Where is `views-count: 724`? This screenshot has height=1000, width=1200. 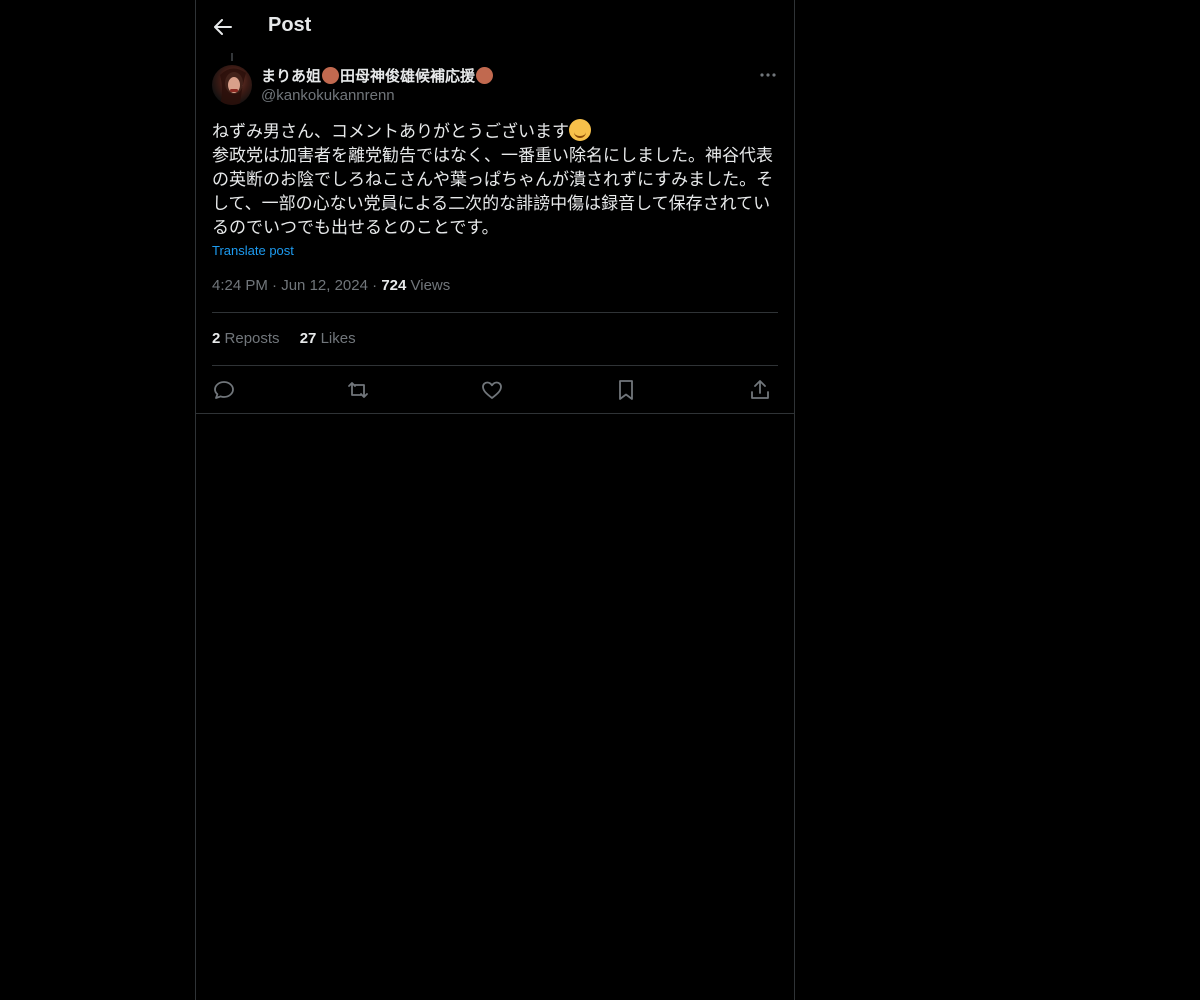
views-count: 724 is located at coordinates (394, 285).